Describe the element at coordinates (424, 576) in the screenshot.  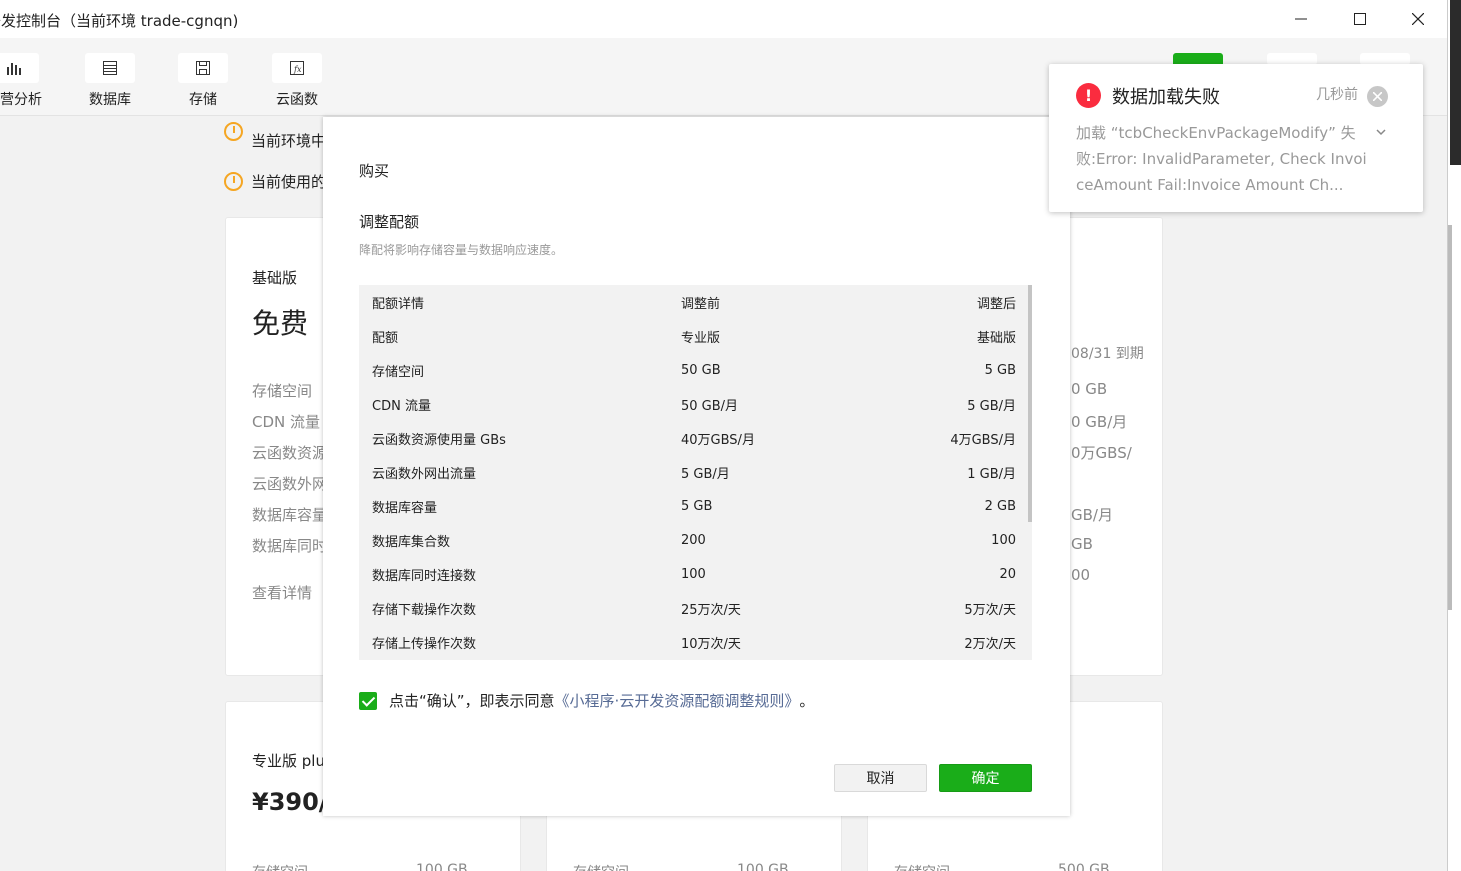
I see `table-cell: 数据库同时连接数` at that location.